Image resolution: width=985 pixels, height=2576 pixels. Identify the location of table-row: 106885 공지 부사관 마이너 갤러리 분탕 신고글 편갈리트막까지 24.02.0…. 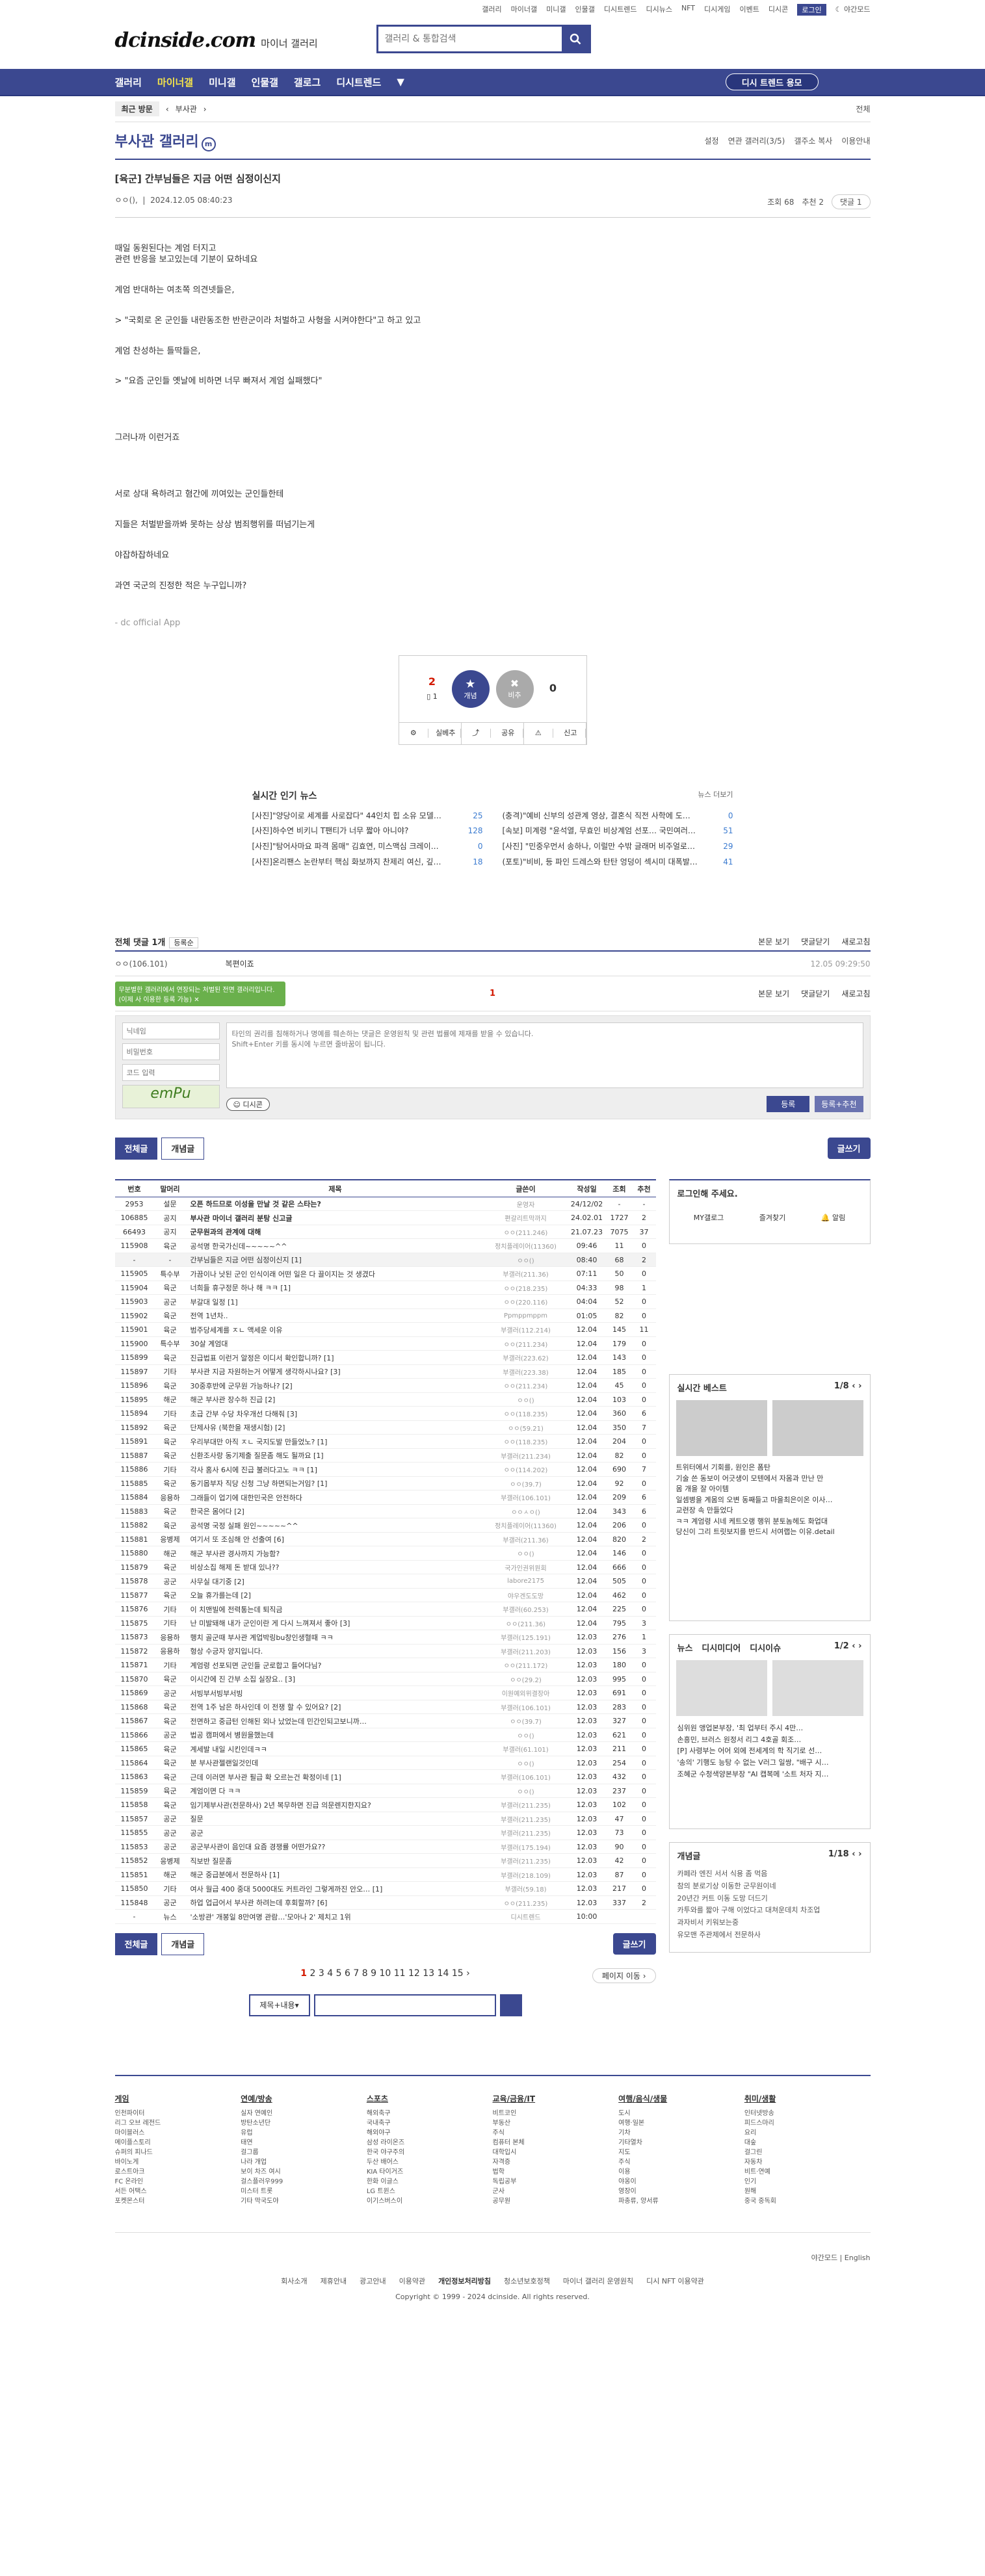
(385, 1217).